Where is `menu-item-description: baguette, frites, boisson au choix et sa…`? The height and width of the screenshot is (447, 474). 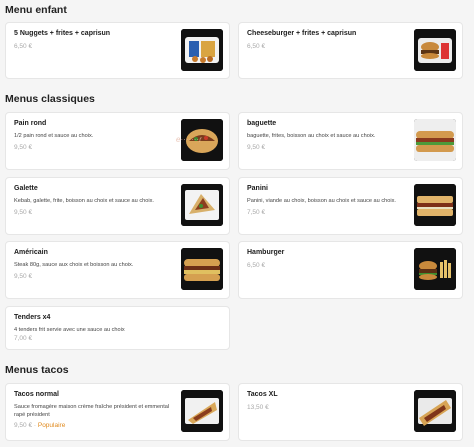
menu-item-description: baguette, frites, boisson au choix et sa… is located at coordinates (311, 136).